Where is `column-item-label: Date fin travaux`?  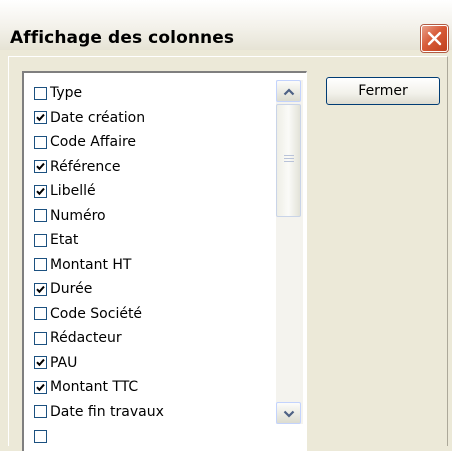
column-item-label: Date fin travaux is located at coordinates (107, 411).